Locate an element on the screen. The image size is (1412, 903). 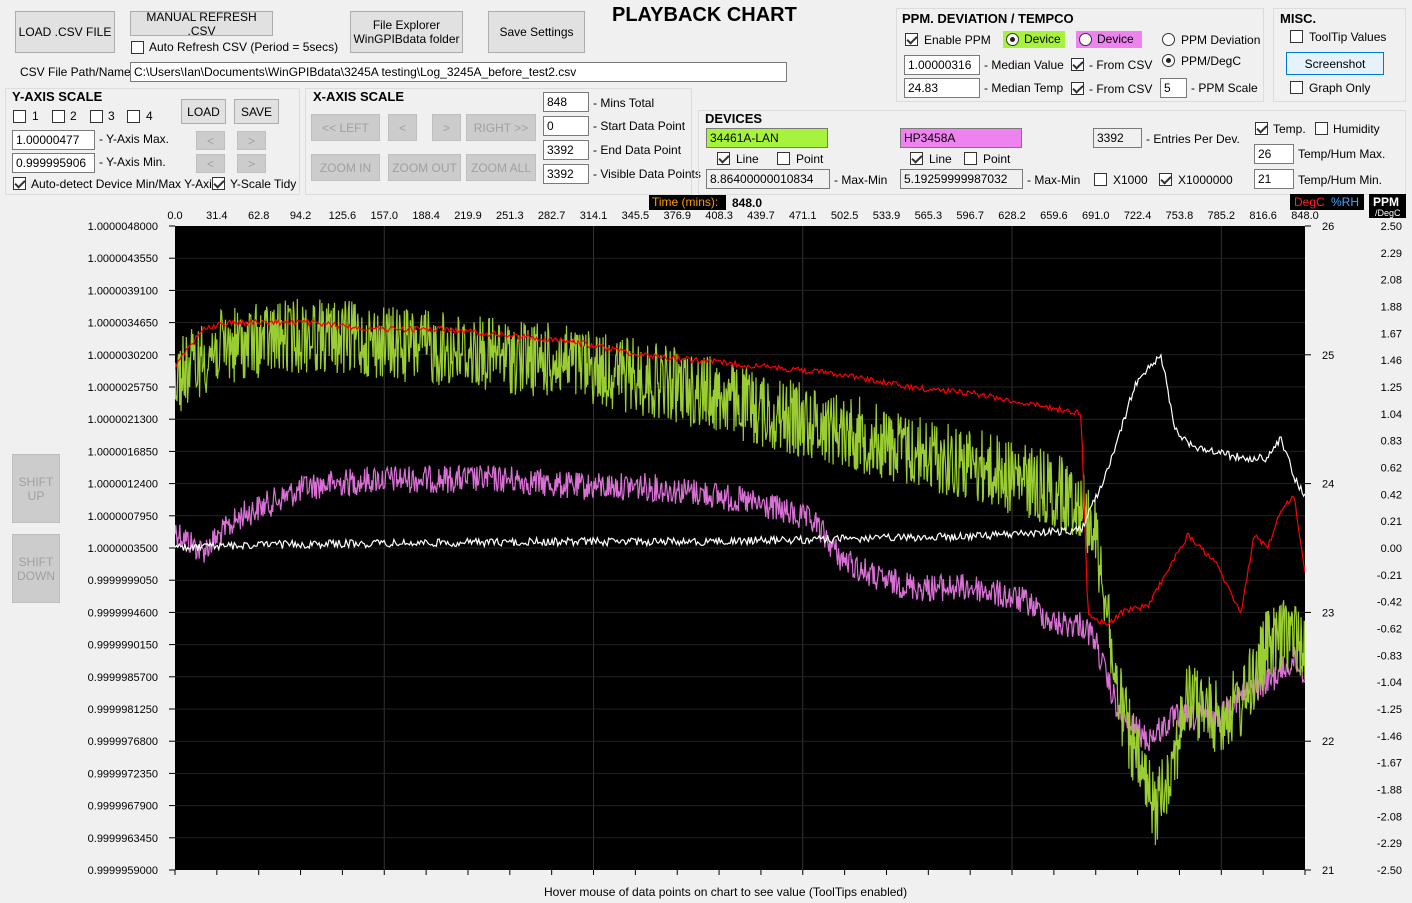
median-temp-from-csv-checkbox is located at coordinates (1077, 88).